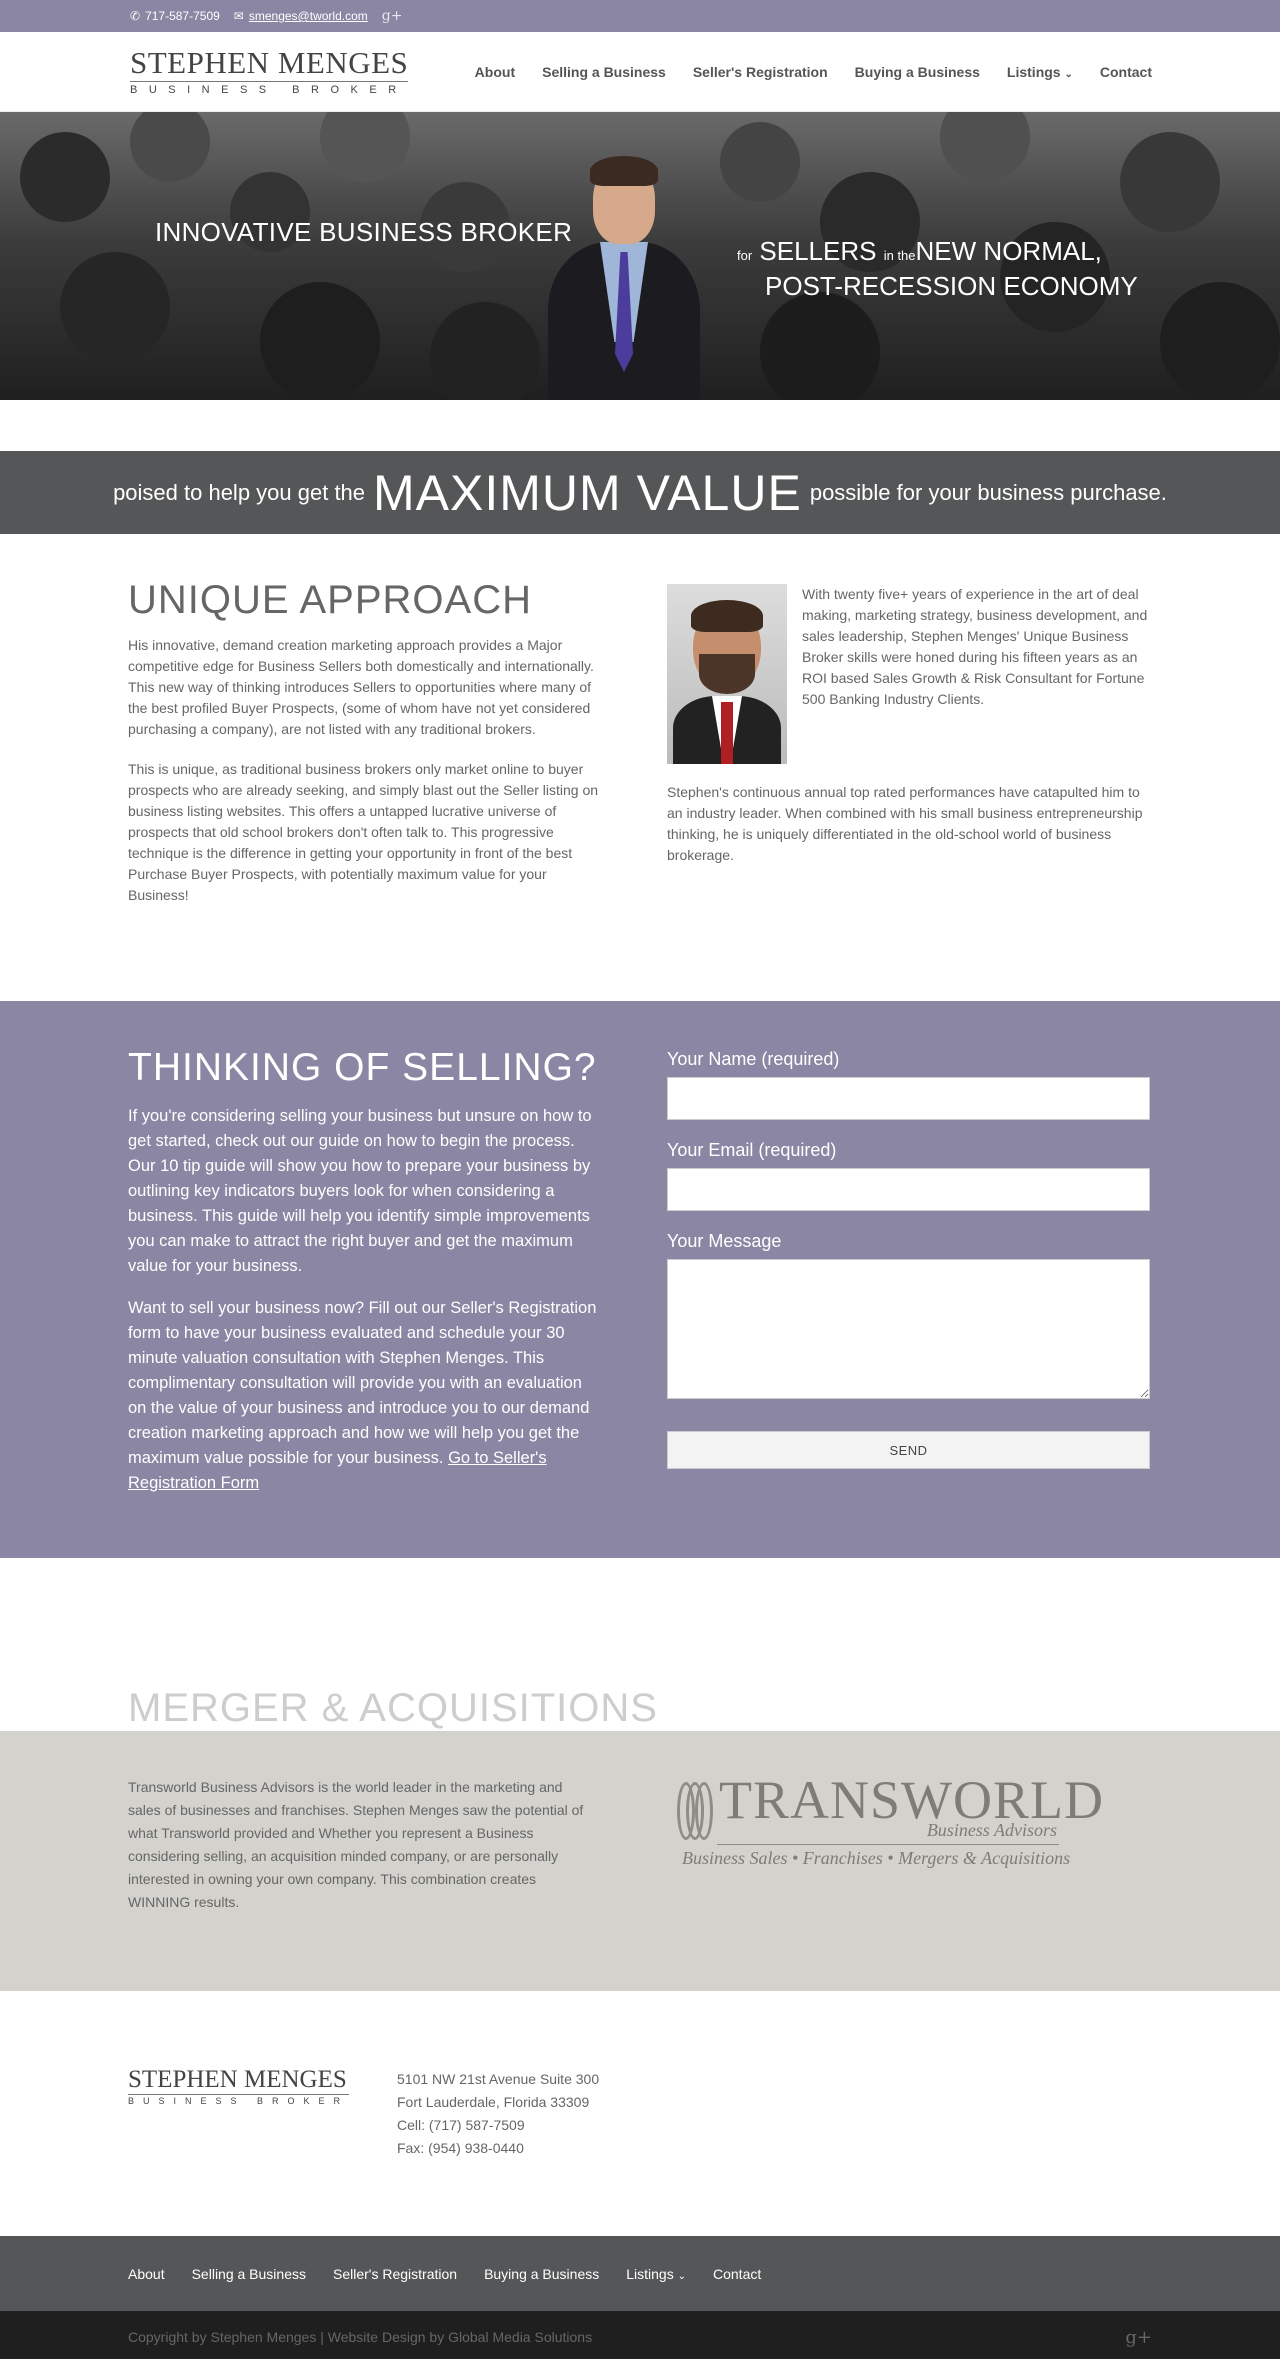 This screenshot has height=2359, width=1280. I want to click on footer-nav-listings: Listings ⌄, so click(656, 2274).